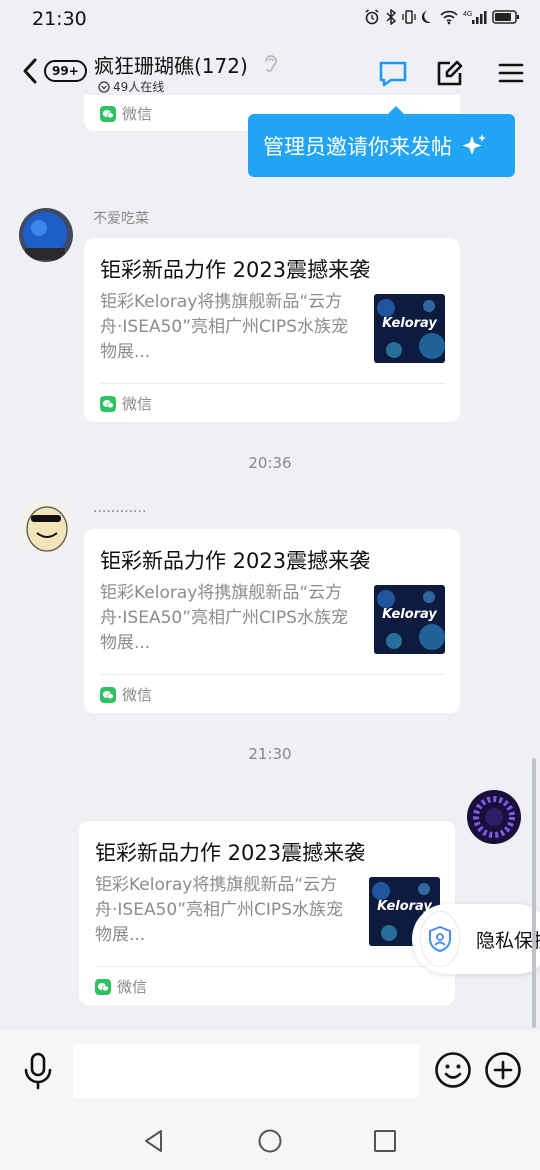 The height and width of the screenshot is (1170, 540). What do you see at coordinates (534, 893) in the screenshot?
I see `scrollbar` at bounding box center [534, 893].